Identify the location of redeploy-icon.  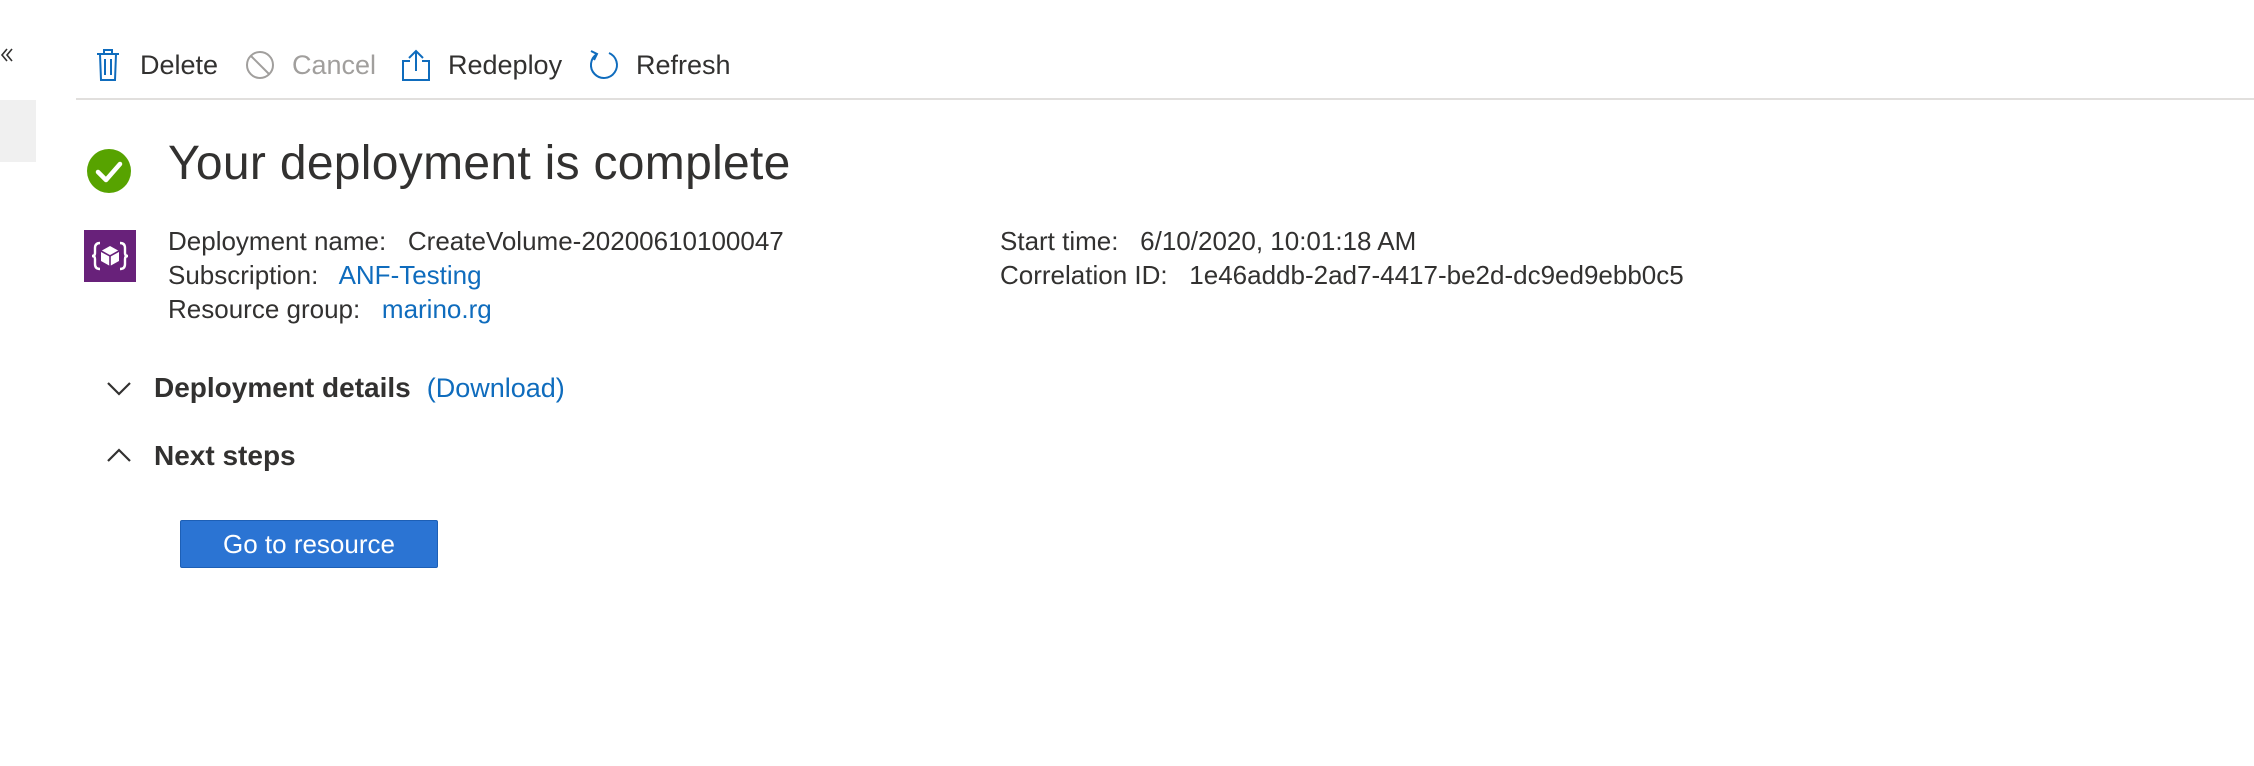
(416, 65).